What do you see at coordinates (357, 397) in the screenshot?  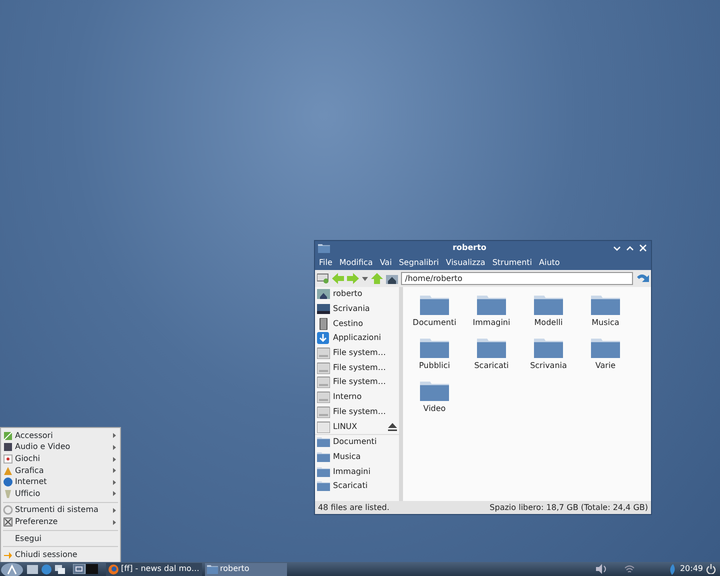 I see `sidebar-item: Interno` at bounding box center [357, 397].